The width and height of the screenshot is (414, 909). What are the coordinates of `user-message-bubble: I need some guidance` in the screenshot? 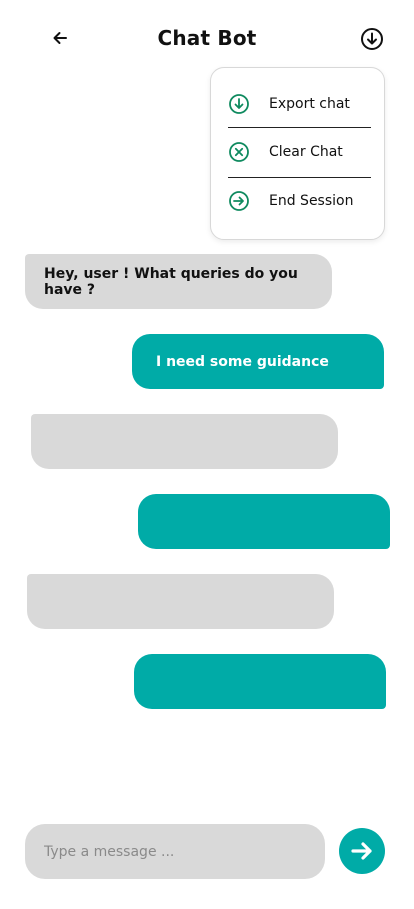 It's located at (258, 361).